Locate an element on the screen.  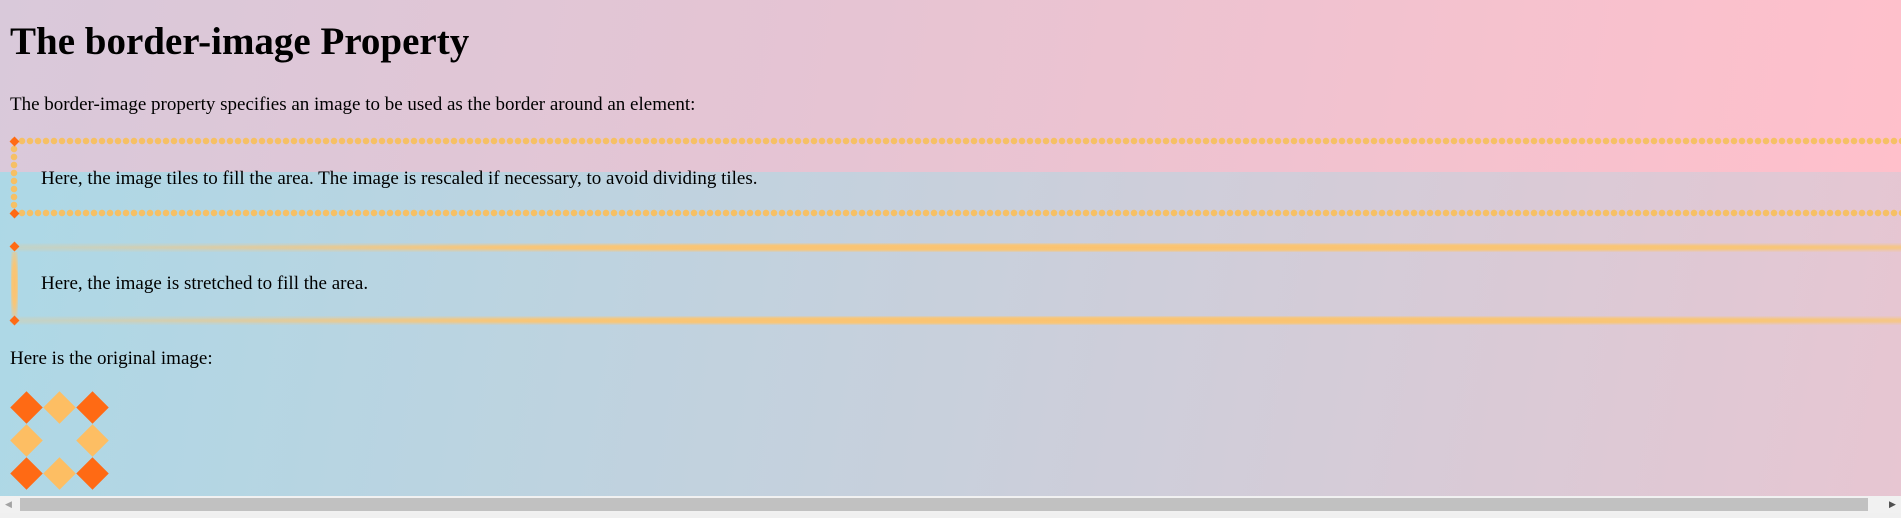
bottom-border-stretched is located at coordinates (955, 320).